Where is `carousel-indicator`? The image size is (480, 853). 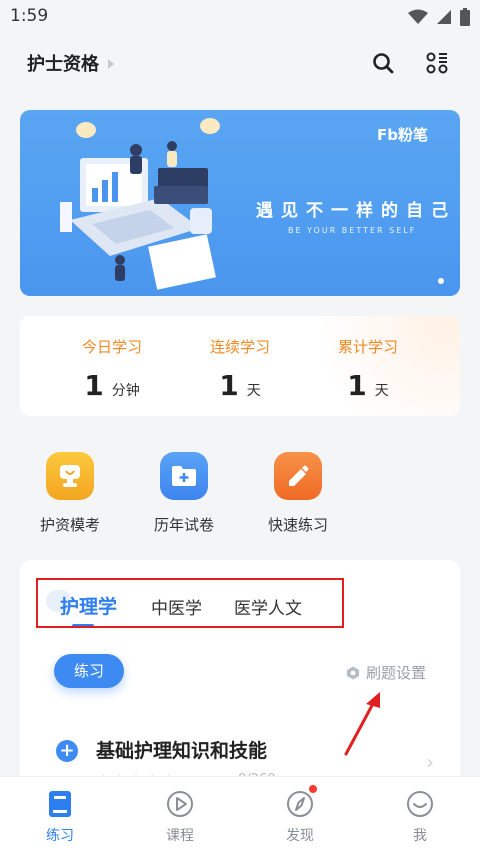 carousel-indicator is located at coordinates (441, 281).